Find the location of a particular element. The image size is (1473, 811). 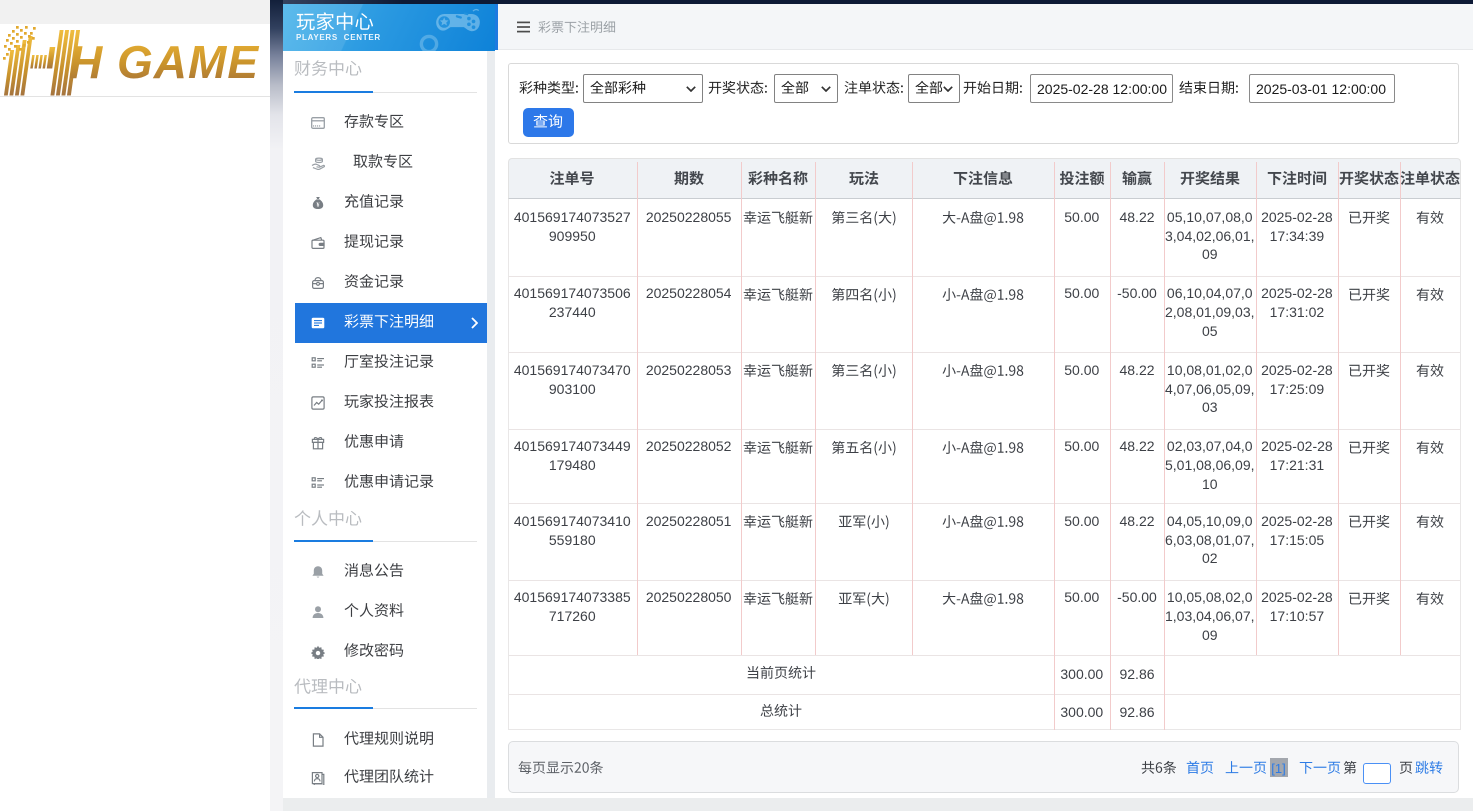

svg-text: H GAME is located at coordinates (164, 62).